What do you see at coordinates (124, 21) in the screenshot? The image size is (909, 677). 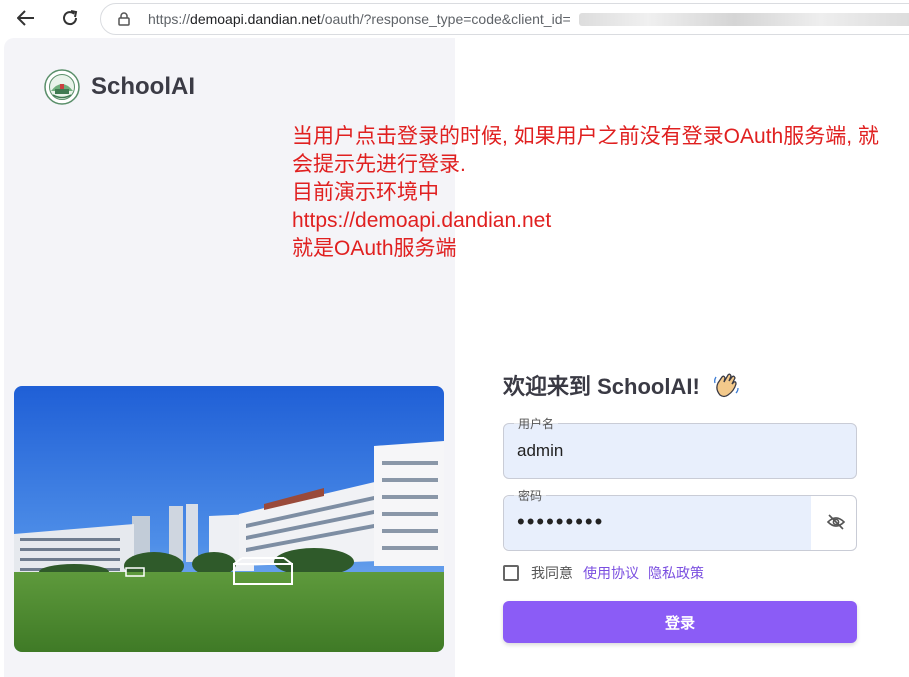 I see `site-info-icon` at bounding box center [124, 21].